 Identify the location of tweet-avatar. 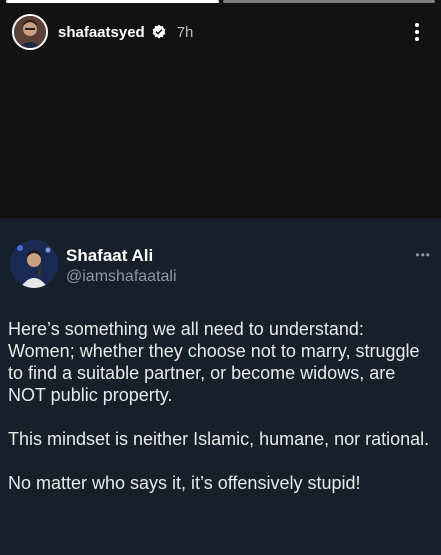
(34, 264).